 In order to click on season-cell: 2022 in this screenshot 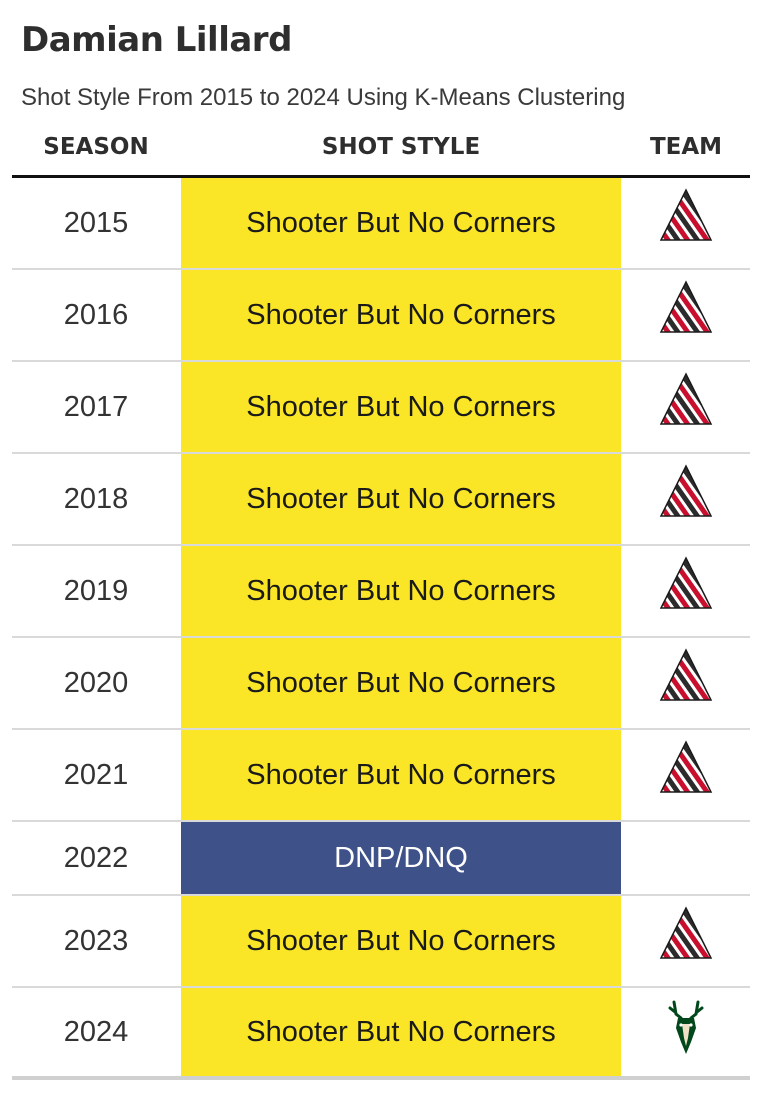, I will do `click(96, 857)`.